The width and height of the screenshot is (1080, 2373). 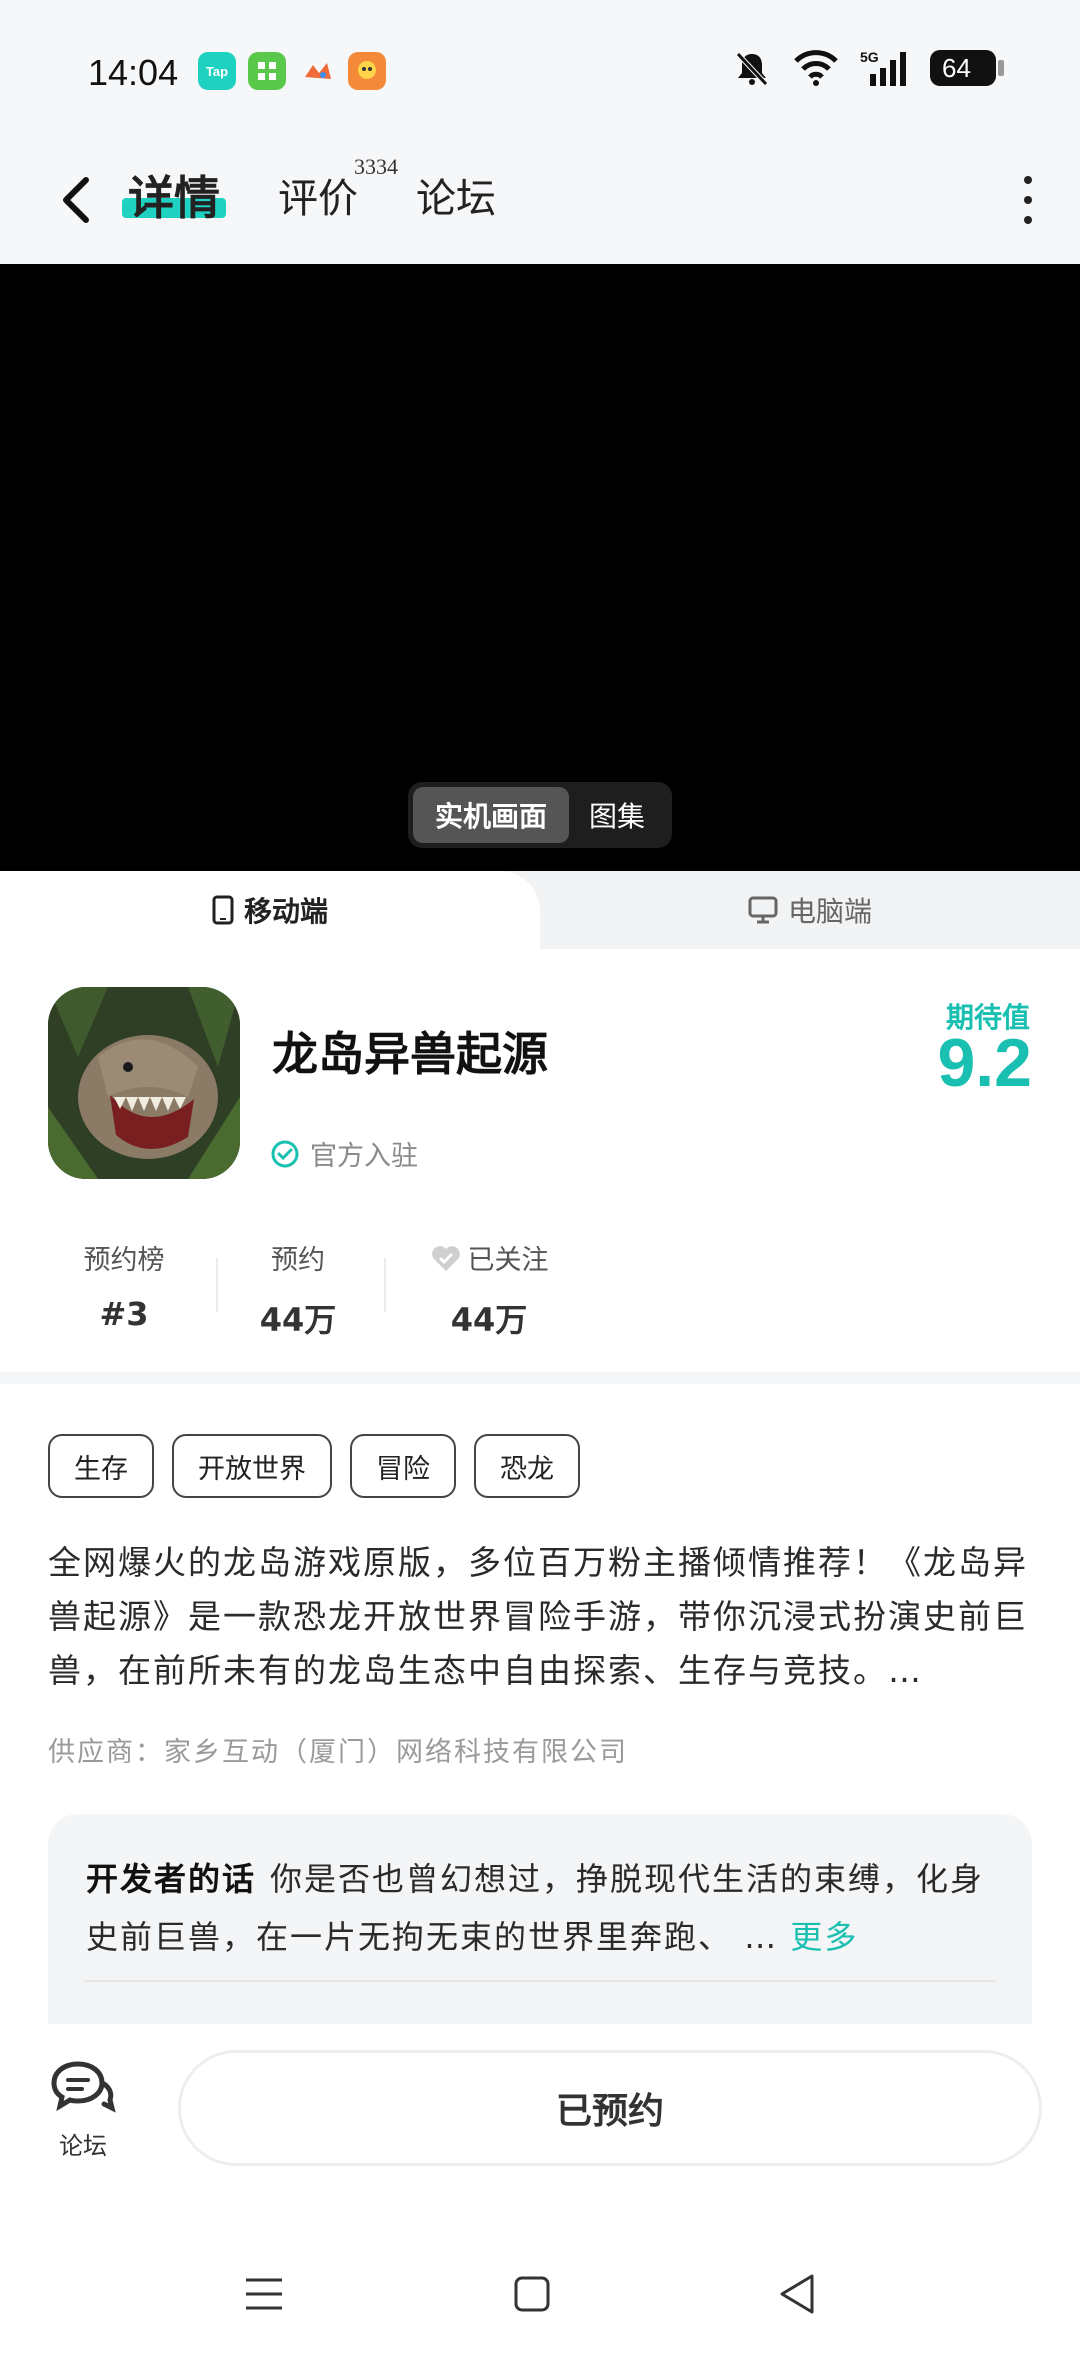 I want to click on tab-mobile: 移动端, so click(x=270, y=910).